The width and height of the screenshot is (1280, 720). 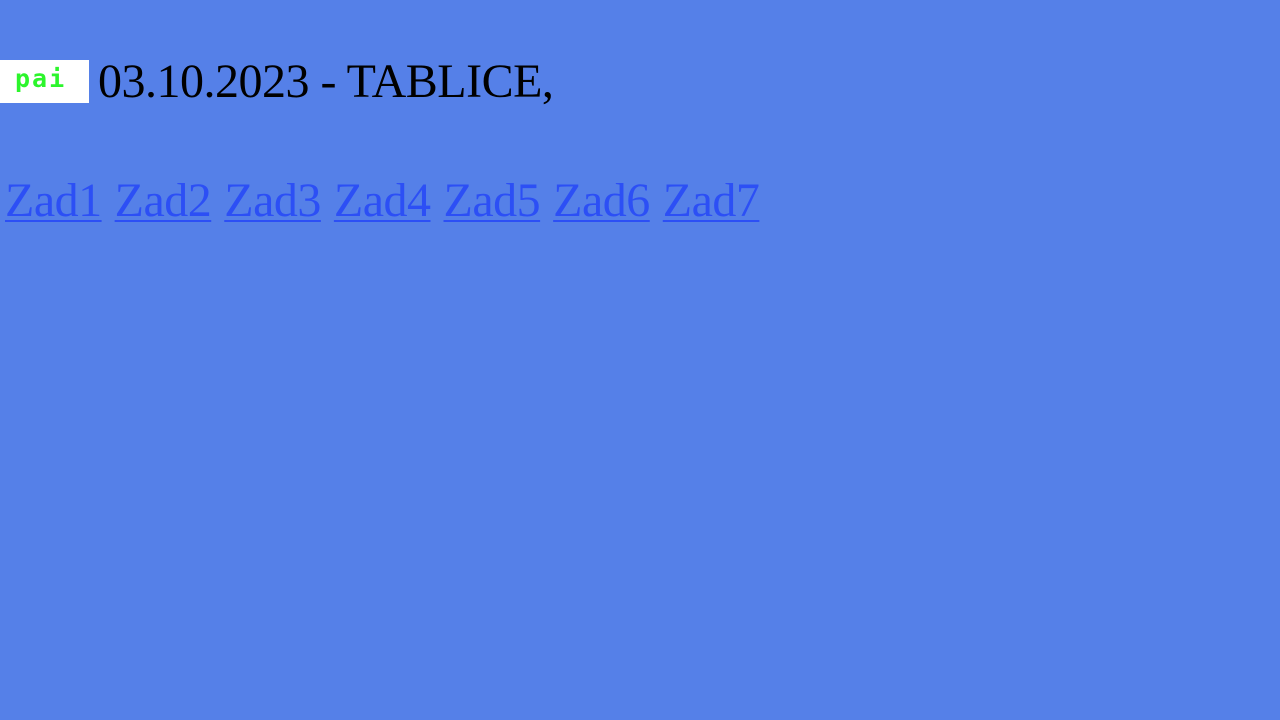 What do you see at coordinates (53, 201) in the screenshot?
I see `task-link-zad1: Zad1` at bounding box center [53, 201].